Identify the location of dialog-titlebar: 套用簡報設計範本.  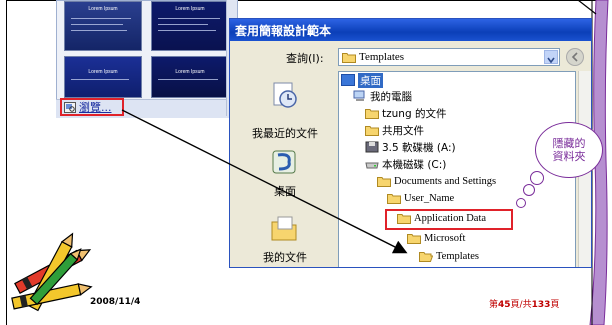
(410, 30).